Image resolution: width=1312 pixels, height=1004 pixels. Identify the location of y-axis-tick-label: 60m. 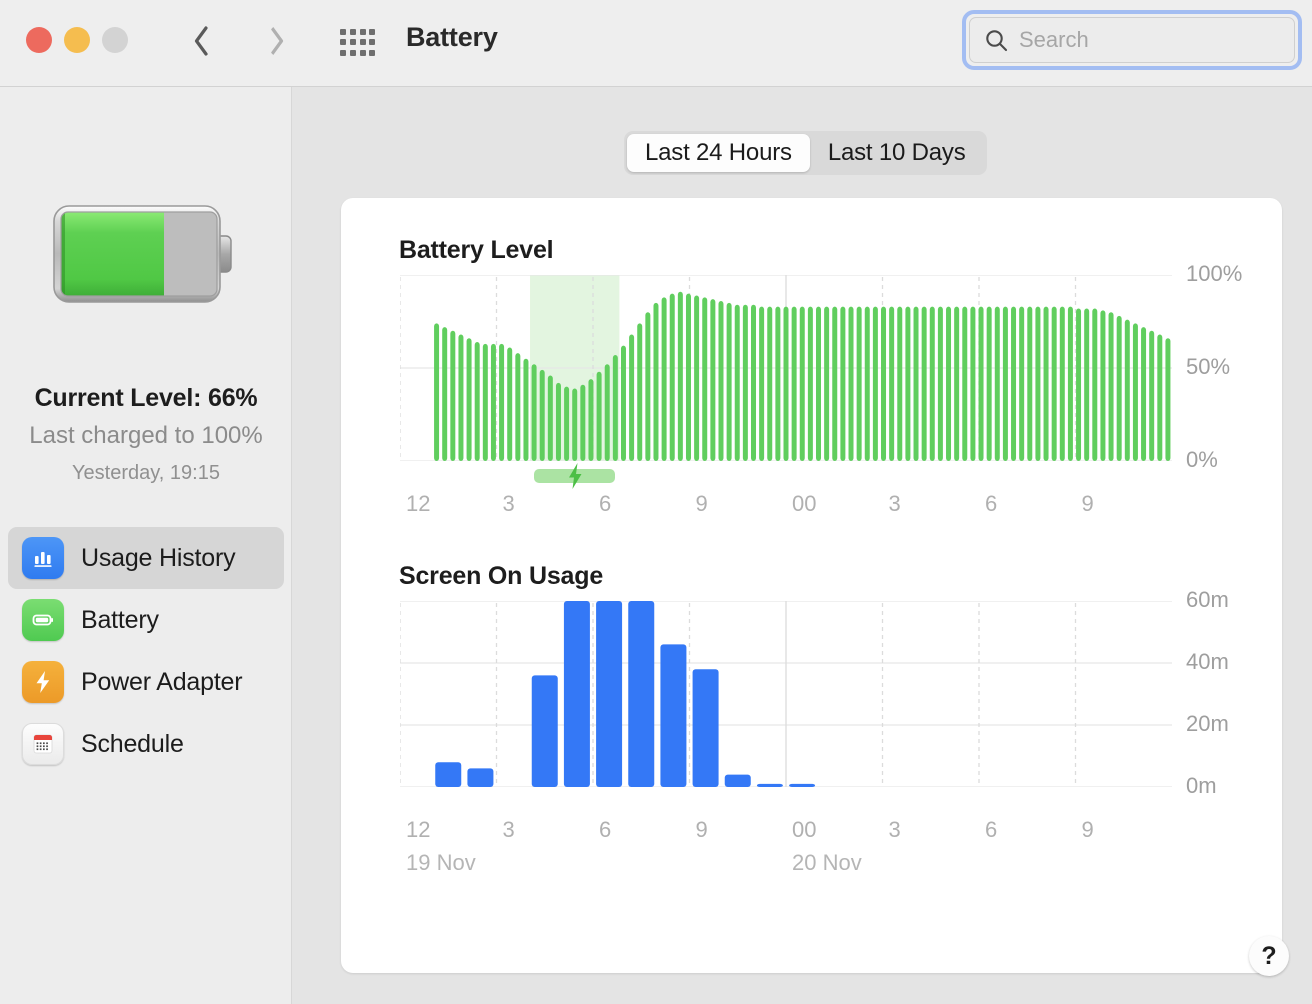
(1207, 599).